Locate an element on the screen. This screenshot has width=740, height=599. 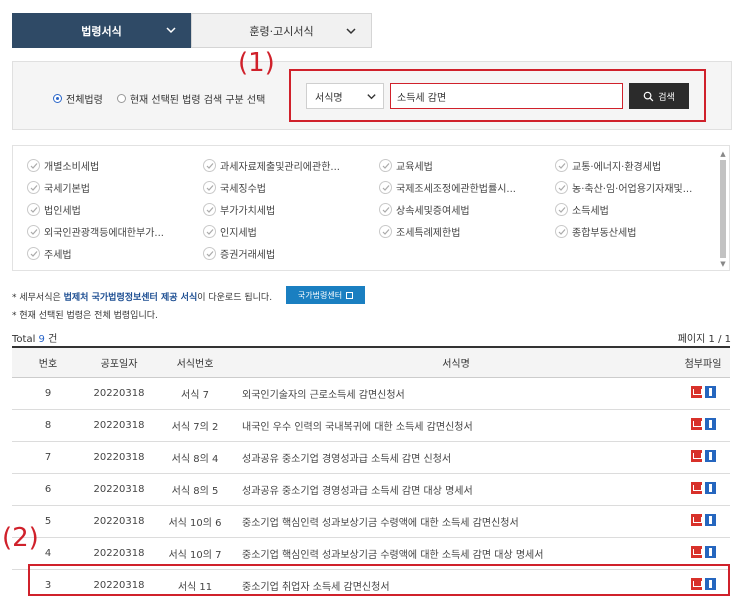
header-number: 번호 is located at coordinates (48, 362).